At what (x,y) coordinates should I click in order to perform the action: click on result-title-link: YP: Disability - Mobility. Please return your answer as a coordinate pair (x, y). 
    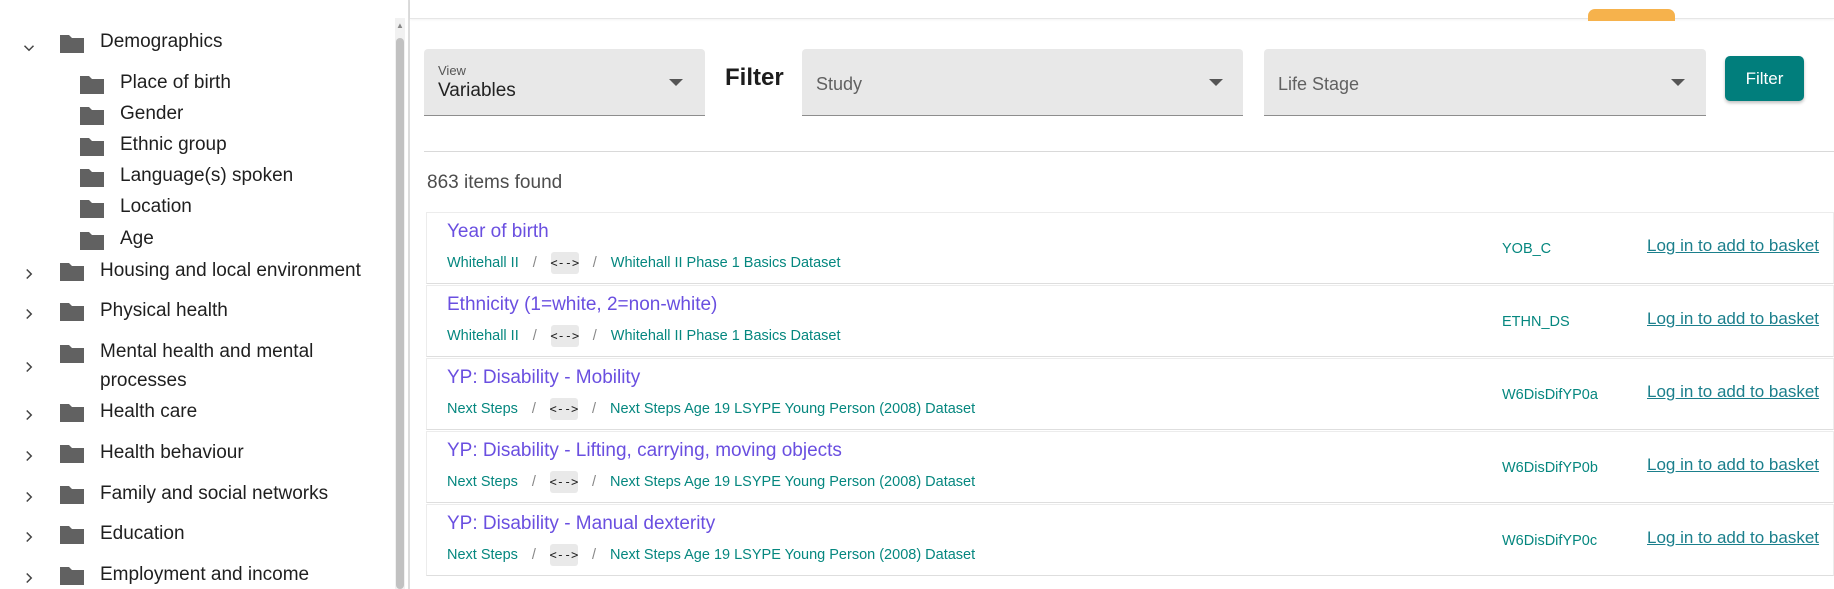
    Looking at the image, I should click on (543, 378).